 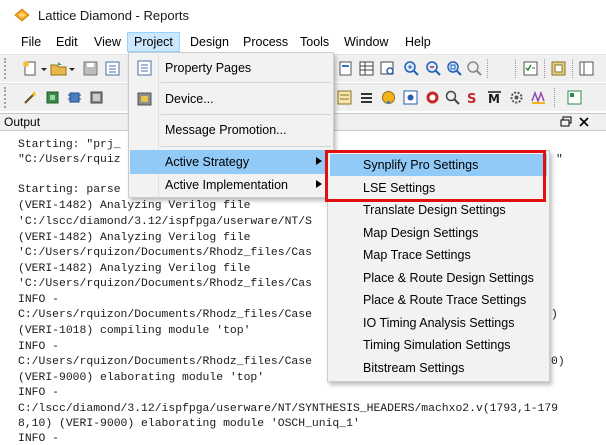 What do you see at coordinates (454, 68) in the screenshot?
I see `zoom-fit-icon` at bounding box center [454, 68].